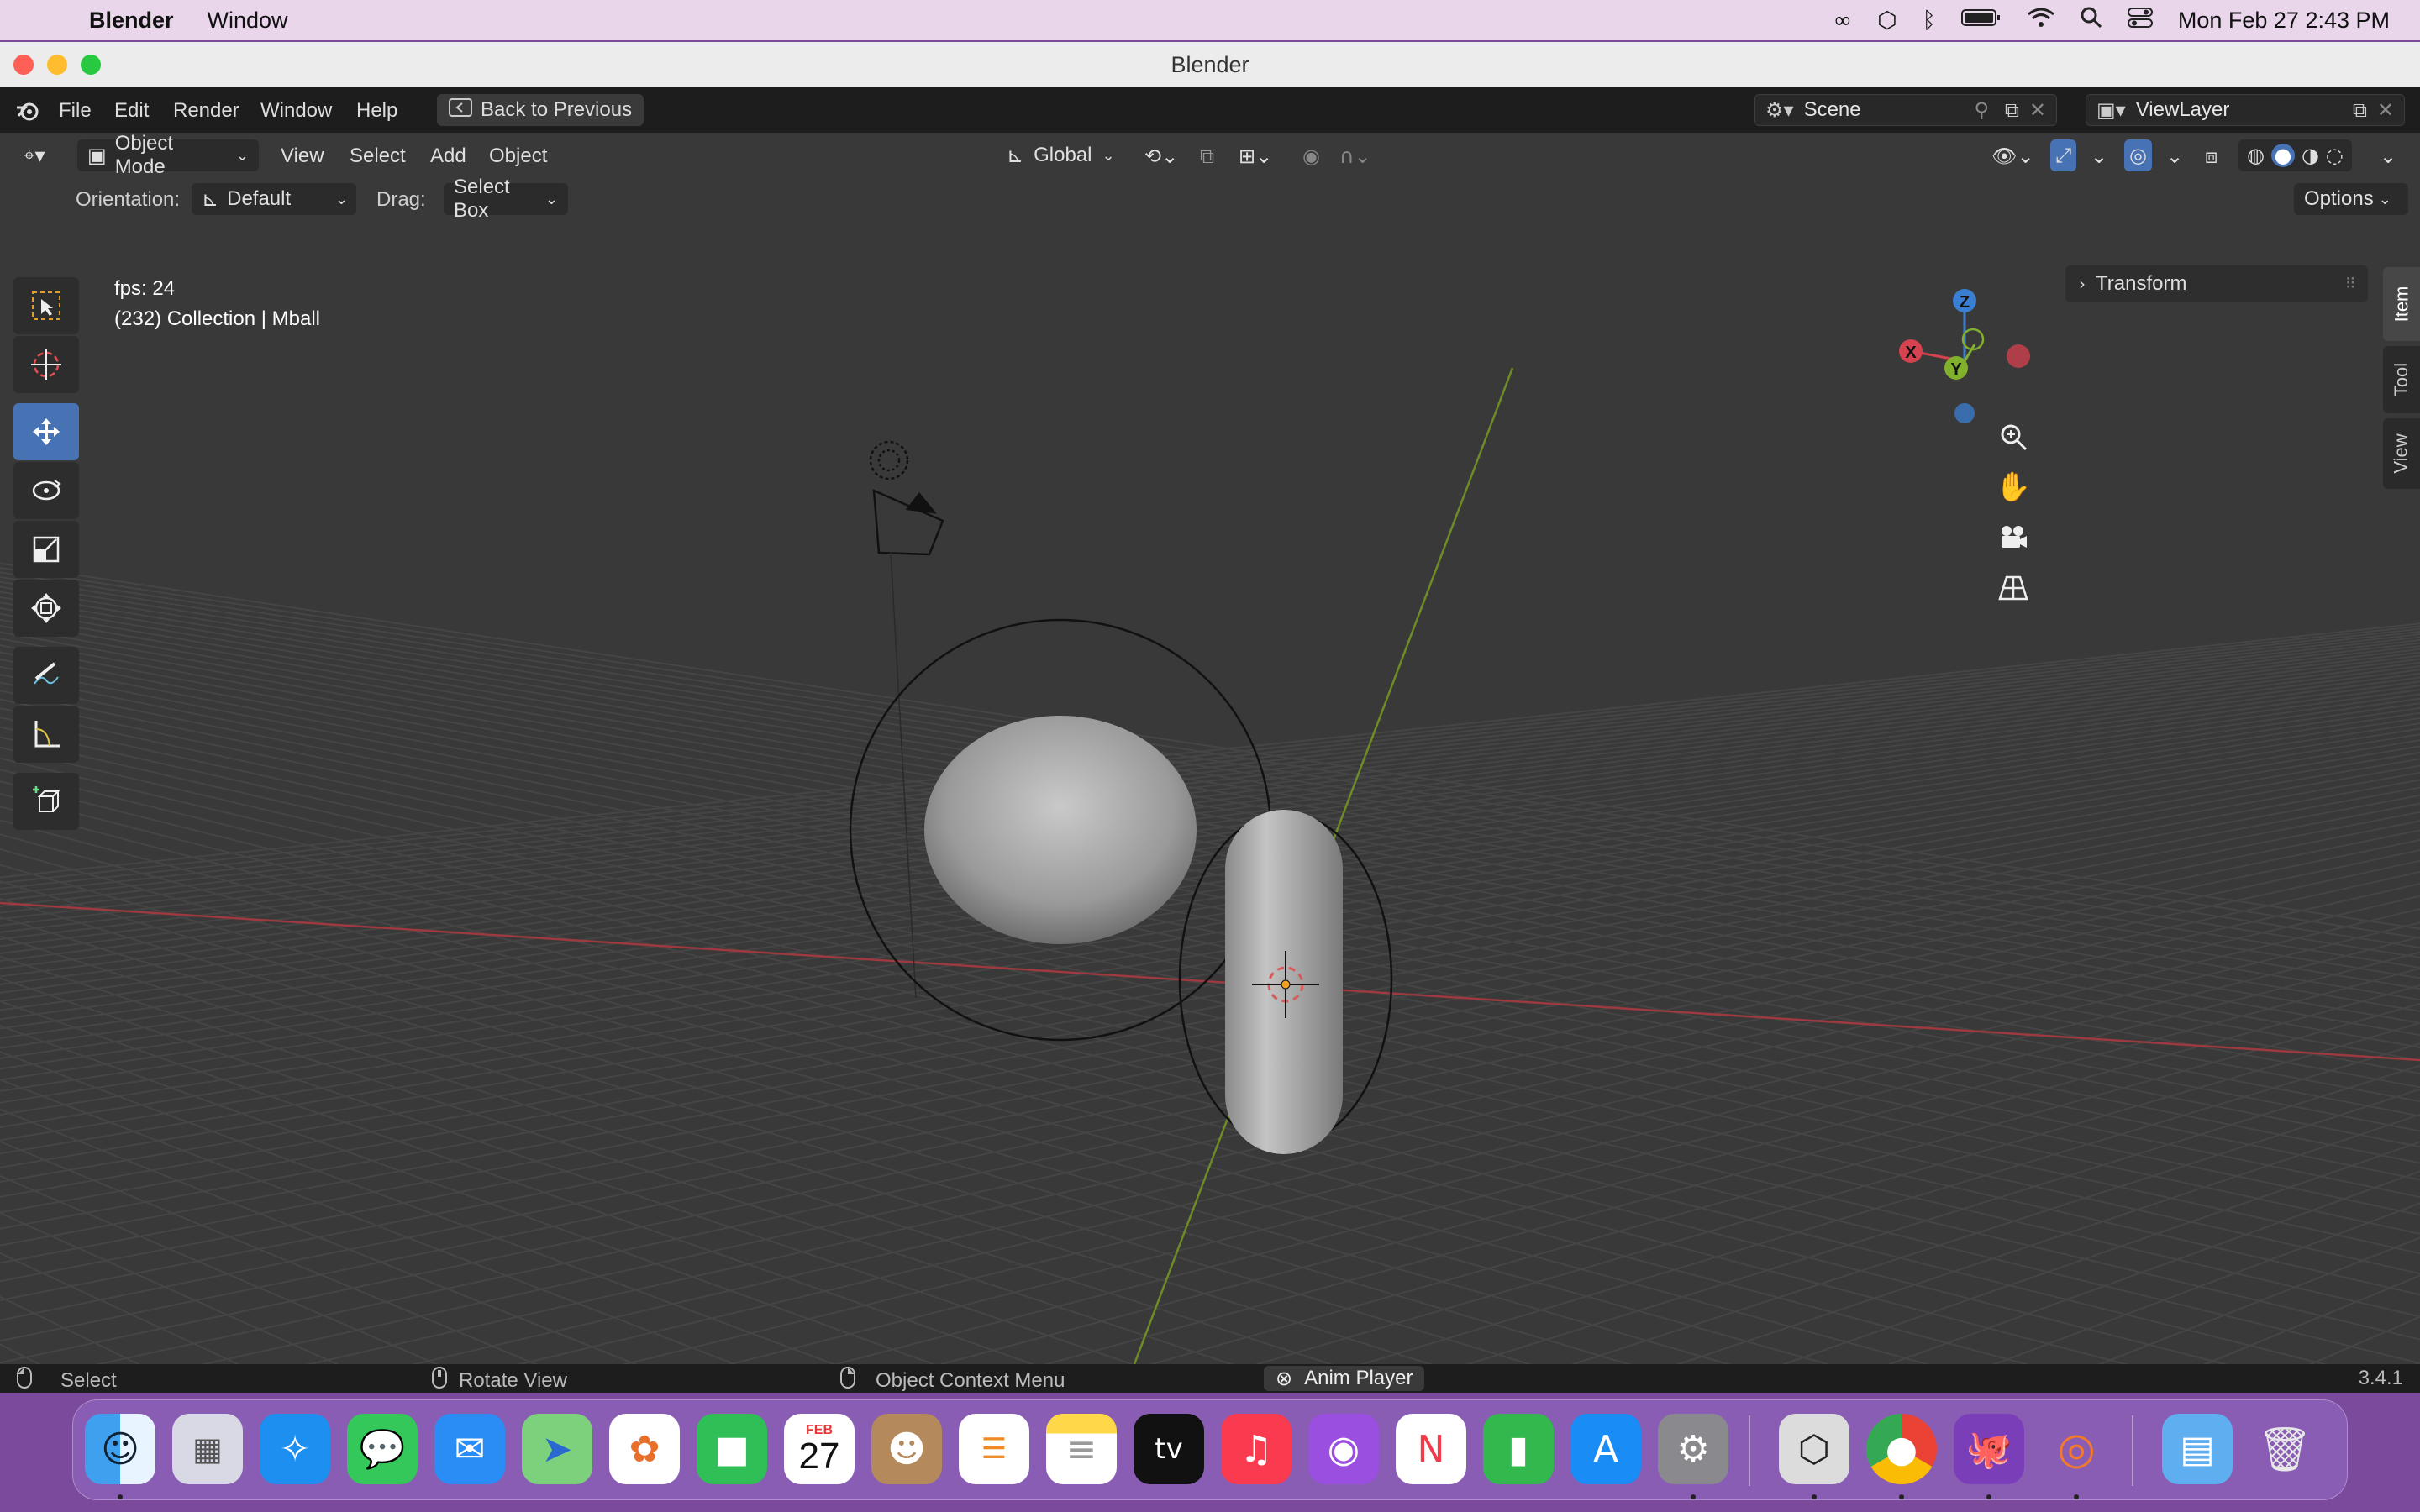 The width and height of the screenshot is (2420, 1512). I want to click on blender-logo-icon, so click(27, 113).